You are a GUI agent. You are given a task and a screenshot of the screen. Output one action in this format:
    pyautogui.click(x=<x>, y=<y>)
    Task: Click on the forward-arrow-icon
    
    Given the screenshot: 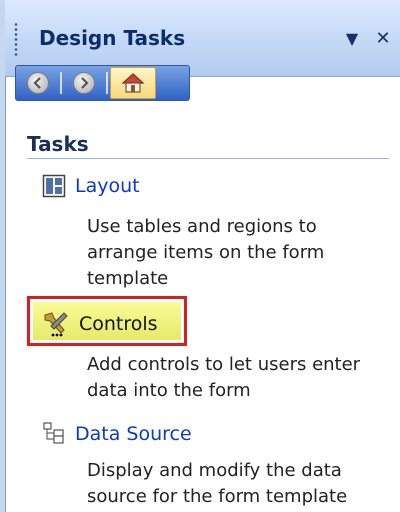 What is the action you would take?
    pyautogui.click(x=84, y=83)
    